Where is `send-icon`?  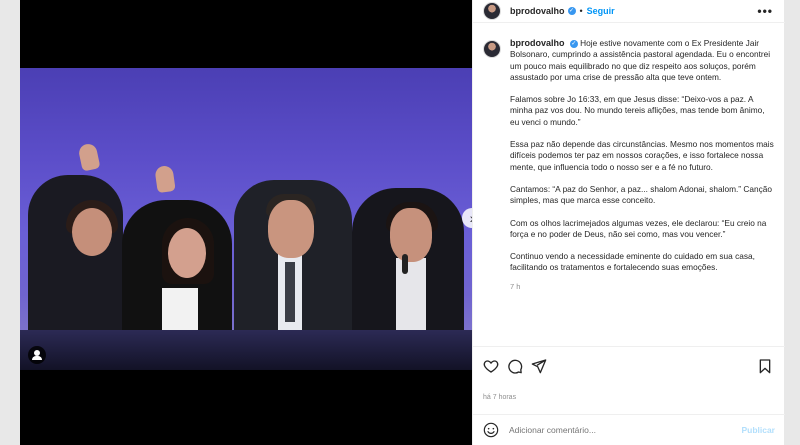 send-icon is located at coordinates (539, 366).